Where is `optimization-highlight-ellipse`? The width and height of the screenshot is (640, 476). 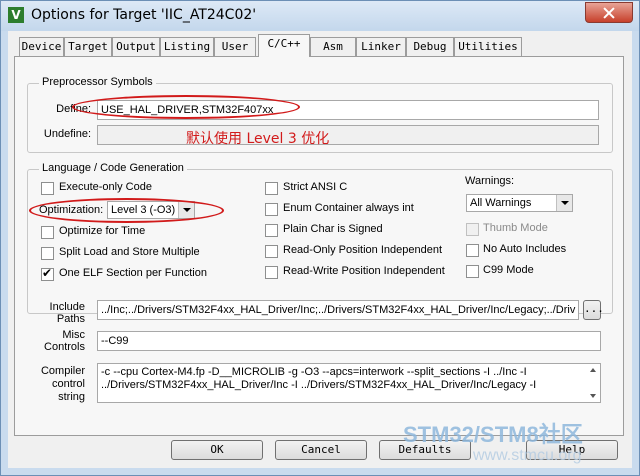 optimization-highlight-ellipse is located at coordinates (126, 210).